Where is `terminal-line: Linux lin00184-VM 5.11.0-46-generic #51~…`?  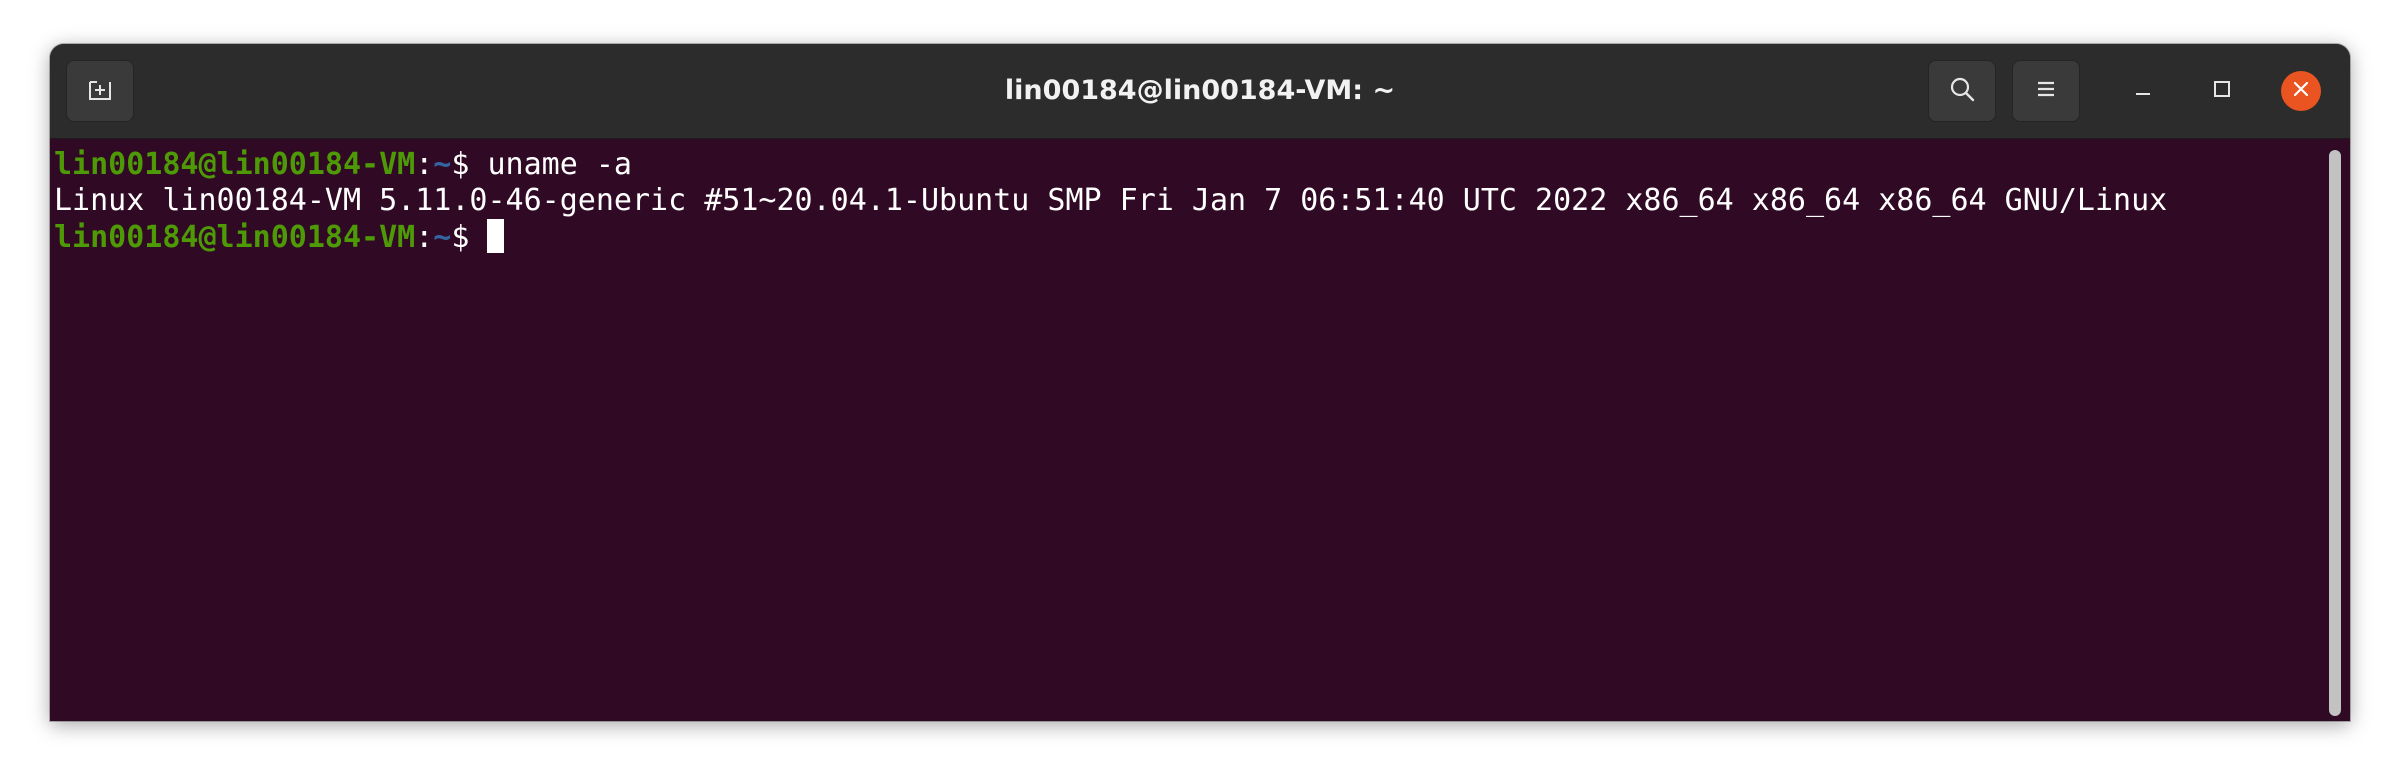
terminal-line: Linux lin00184-VM 5.11.0-46-generic #51~… is located at coordinates (1110, 201).